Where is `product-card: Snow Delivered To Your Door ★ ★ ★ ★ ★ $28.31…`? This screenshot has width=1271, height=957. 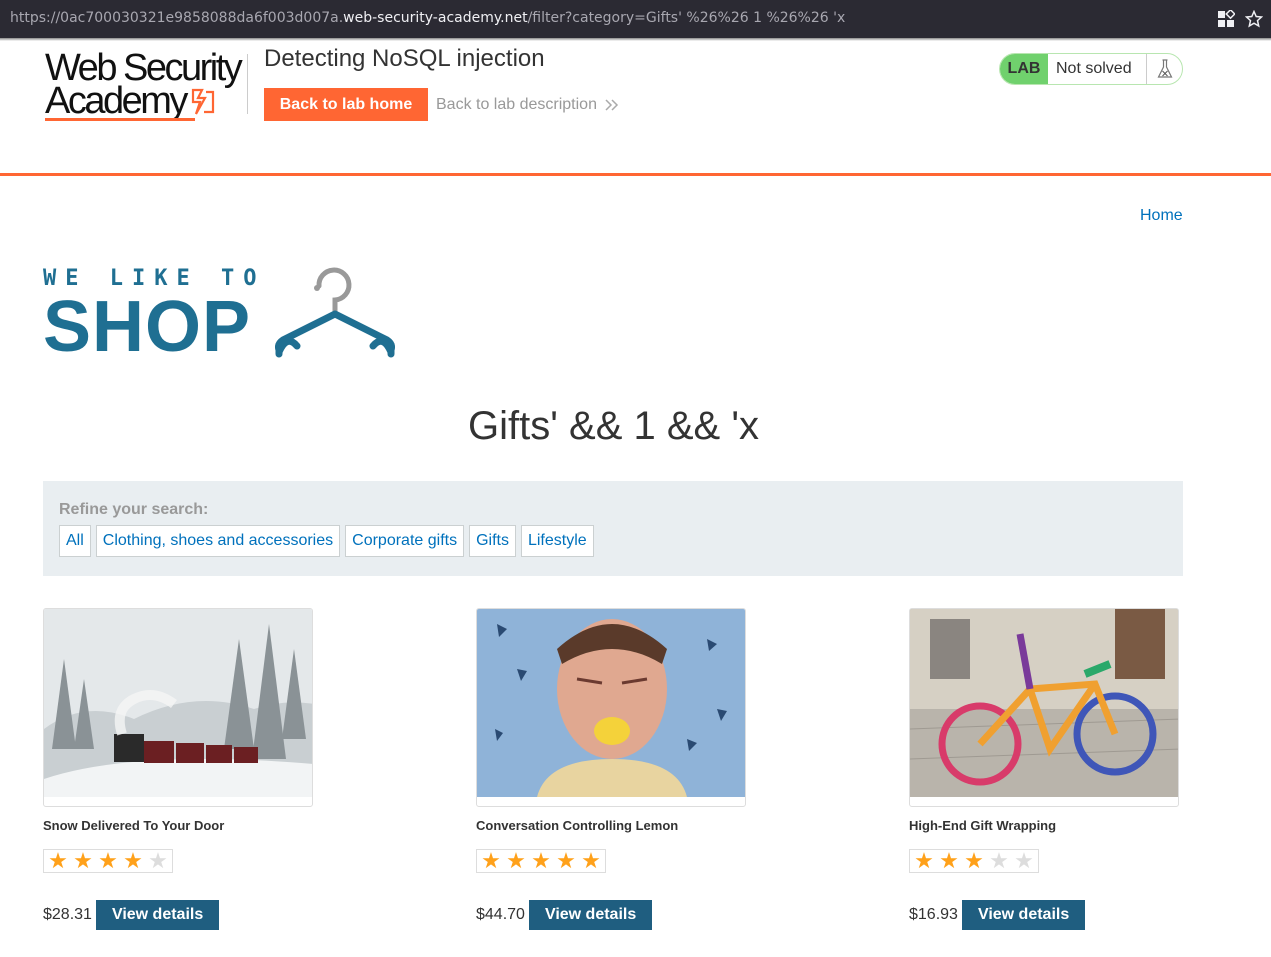
product-card: Snow Delivered To Your Door ★ ★ ★ ★ ★ $28.31… is located at coordinates (193, 769).